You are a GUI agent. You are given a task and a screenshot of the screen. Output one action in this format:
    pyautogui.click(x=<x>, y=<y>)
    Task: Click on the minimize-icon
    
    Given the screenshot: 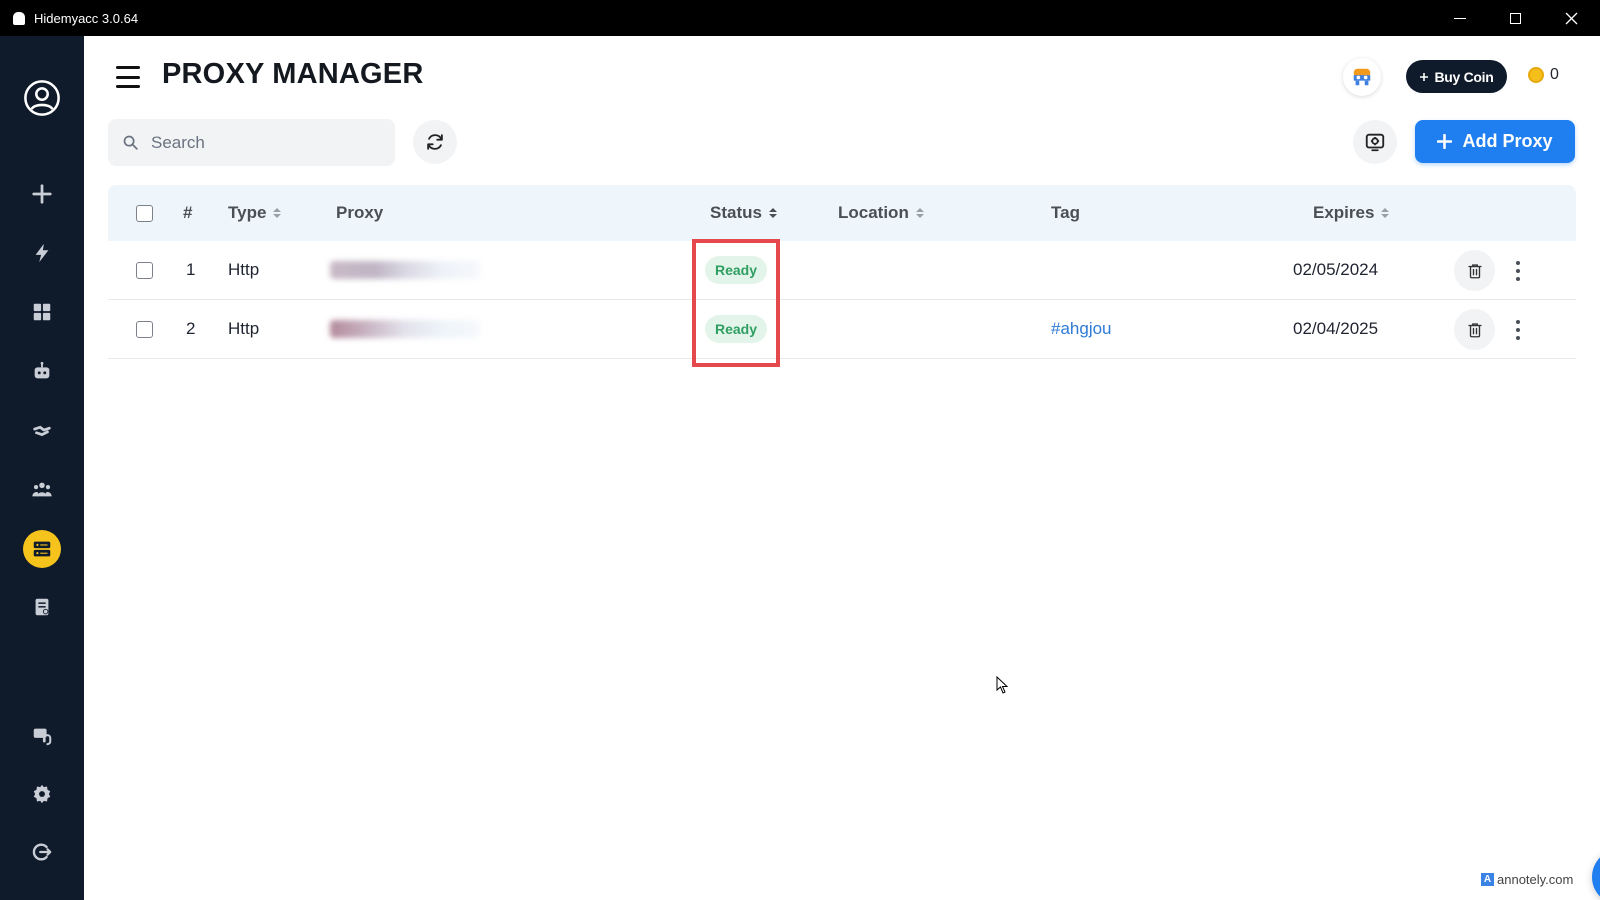 What is the action you would take?
    pyautogui.click(x=1460, y=18)
    